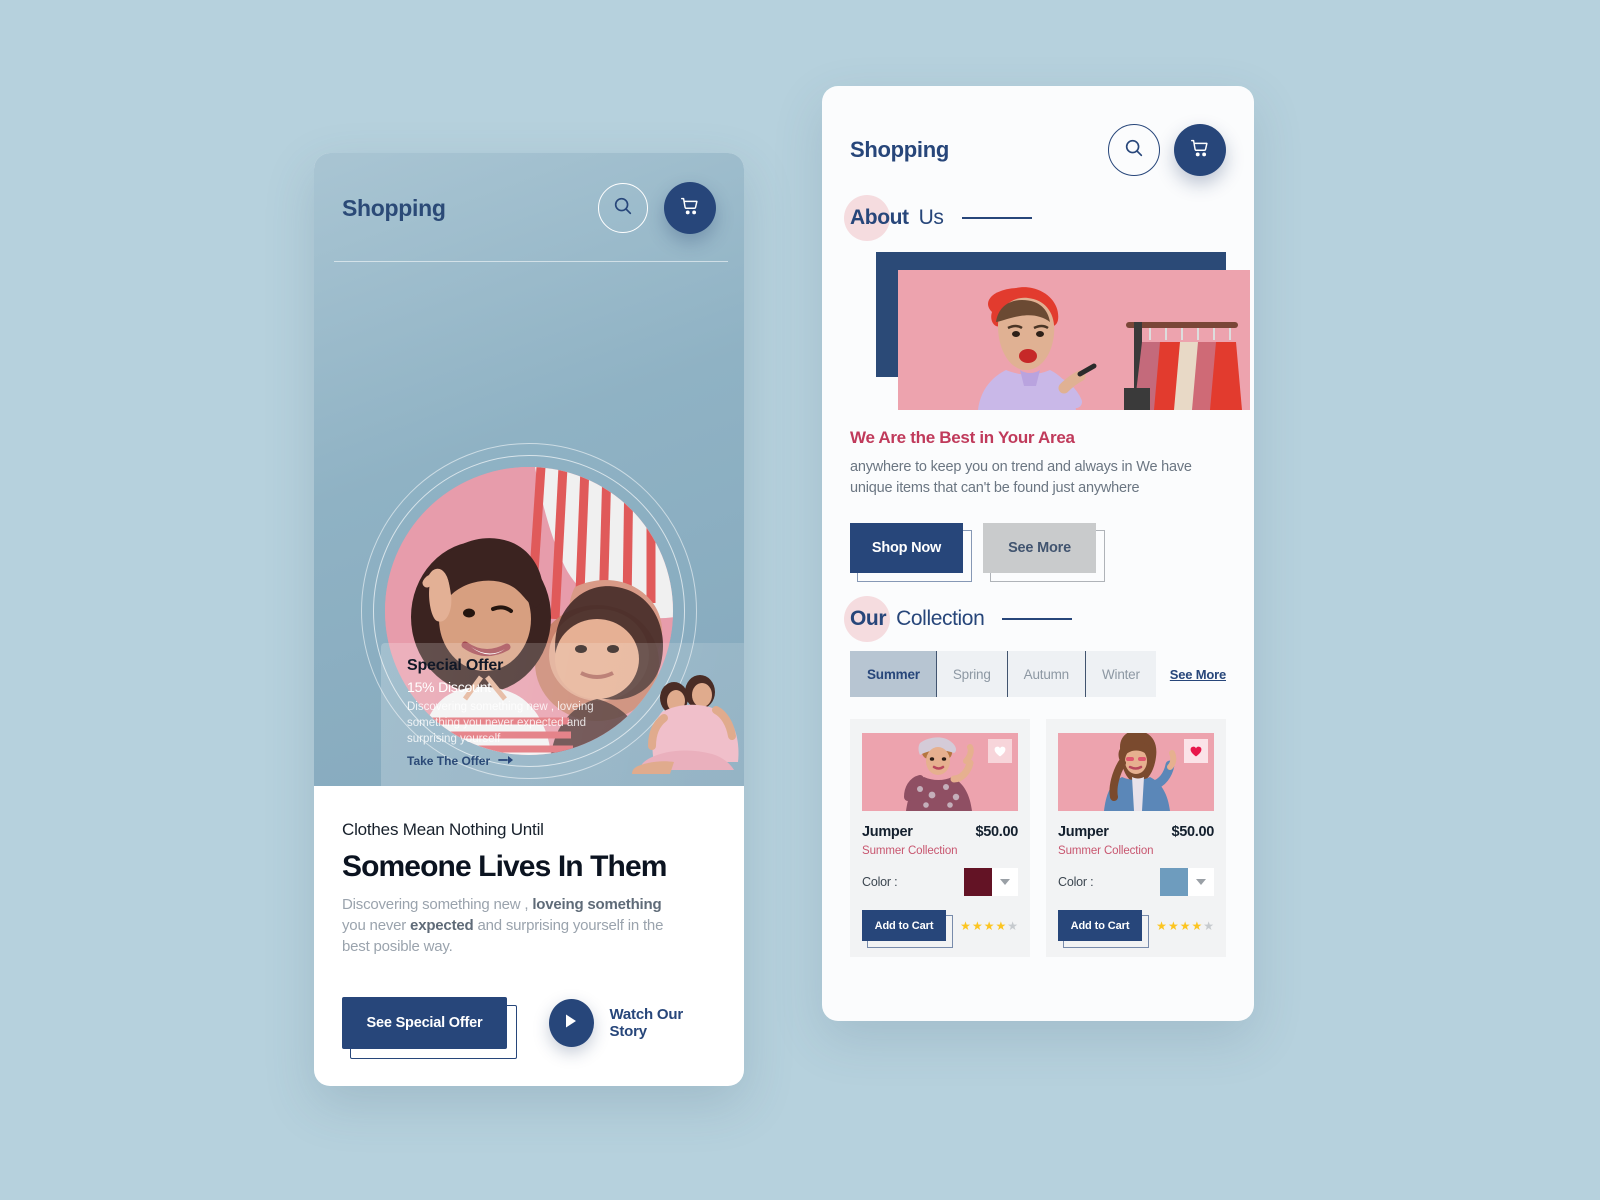  What do you see at coordinates (507, 761) in the screenshot?
I see `arrow-right-icon` at bounding box center [507, 761].